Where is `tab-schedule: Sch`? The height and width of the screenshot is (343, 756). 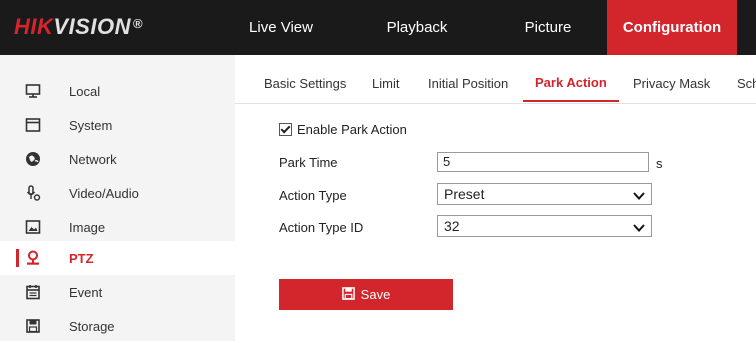 tab-schedule: Sch is located at coordinates (746, 78).